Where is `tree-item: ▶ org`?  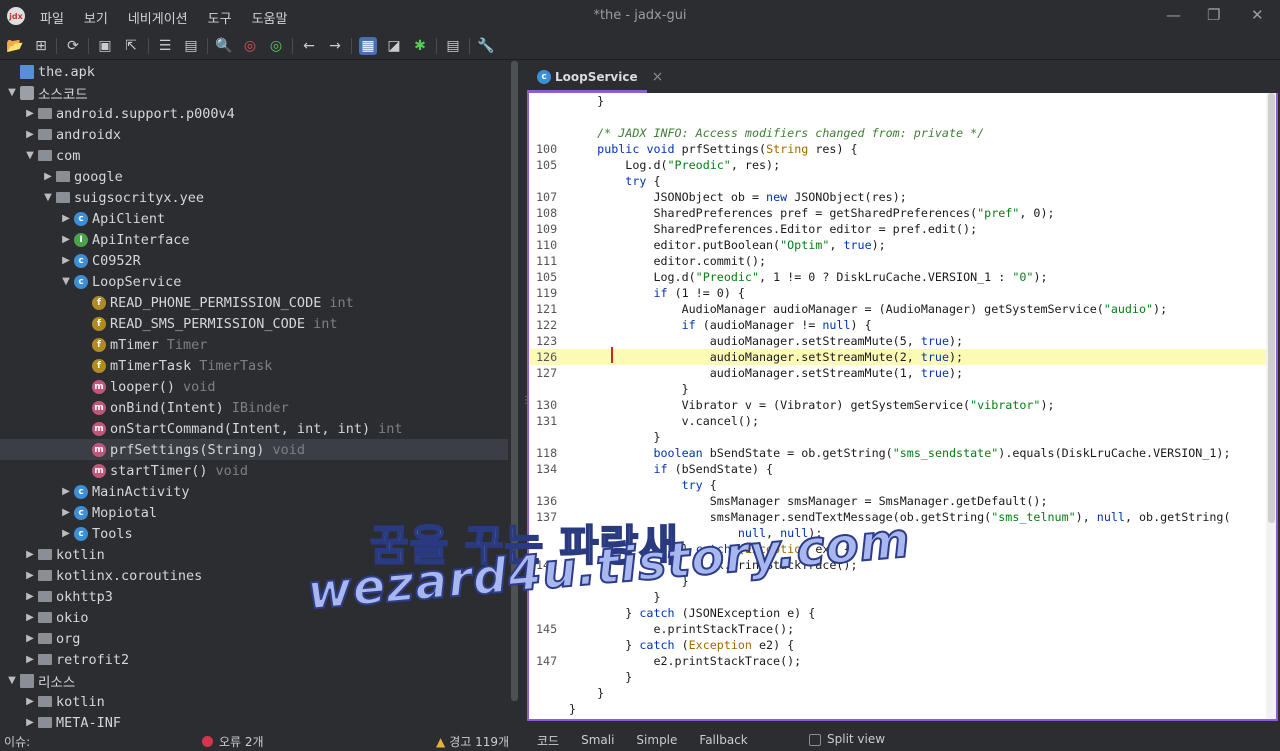 tree-item: ▶ org is located at coordinates (254, 638).